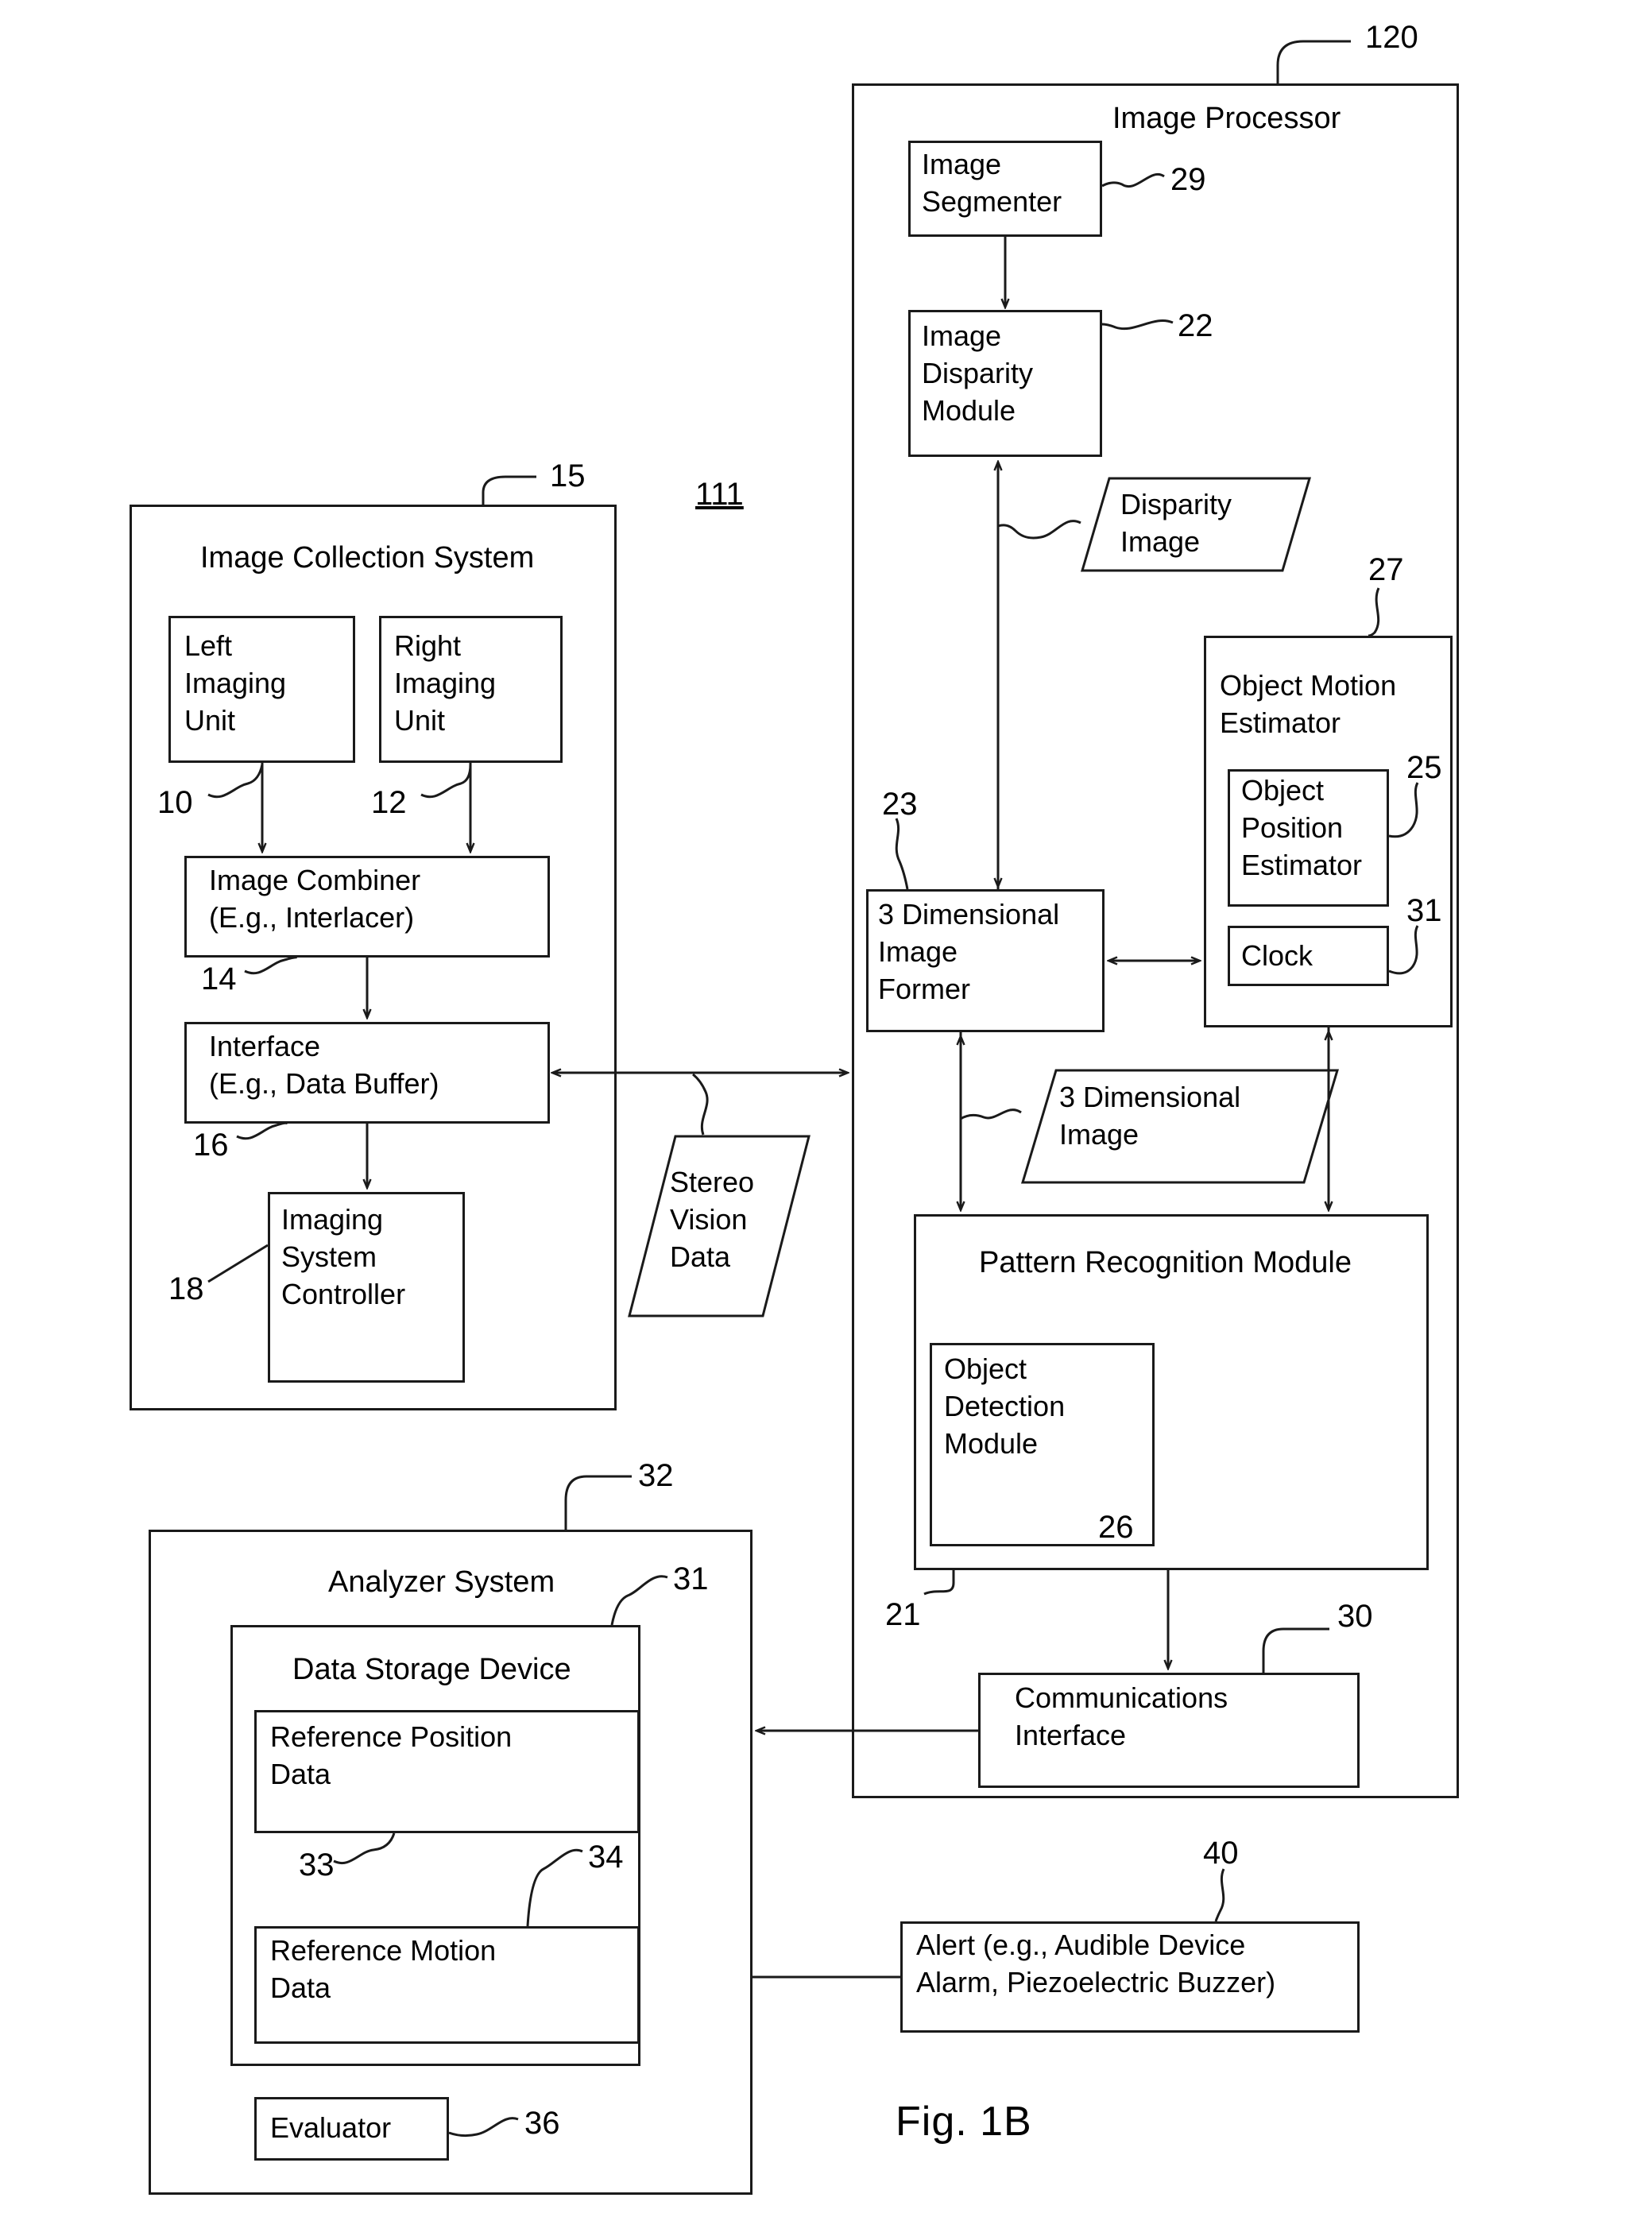  I want to click on ref-30: 30, so click(1355, 1616).